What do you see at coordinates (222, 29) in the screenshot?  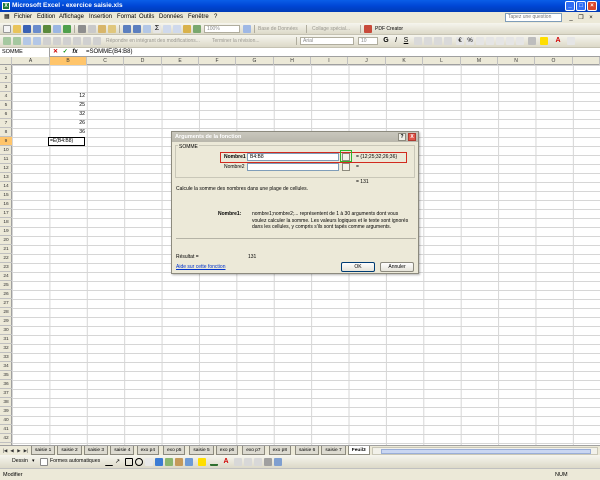 I see `zoom-select: 100%` at bounding box center [222, 29].